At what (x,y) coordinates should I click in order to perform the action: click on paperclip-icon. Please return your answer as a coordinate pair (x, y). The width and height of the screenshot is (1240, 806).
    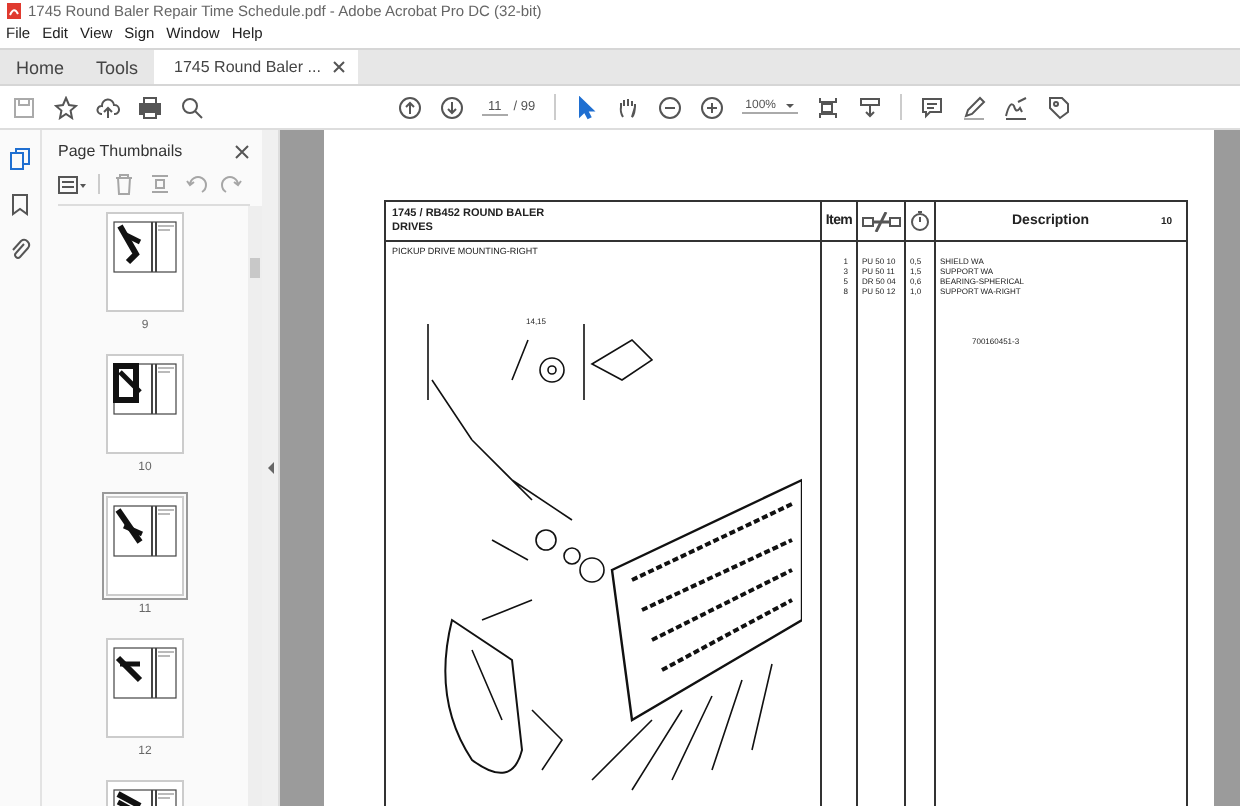
    Looking at the image, I should click on (20, 248).